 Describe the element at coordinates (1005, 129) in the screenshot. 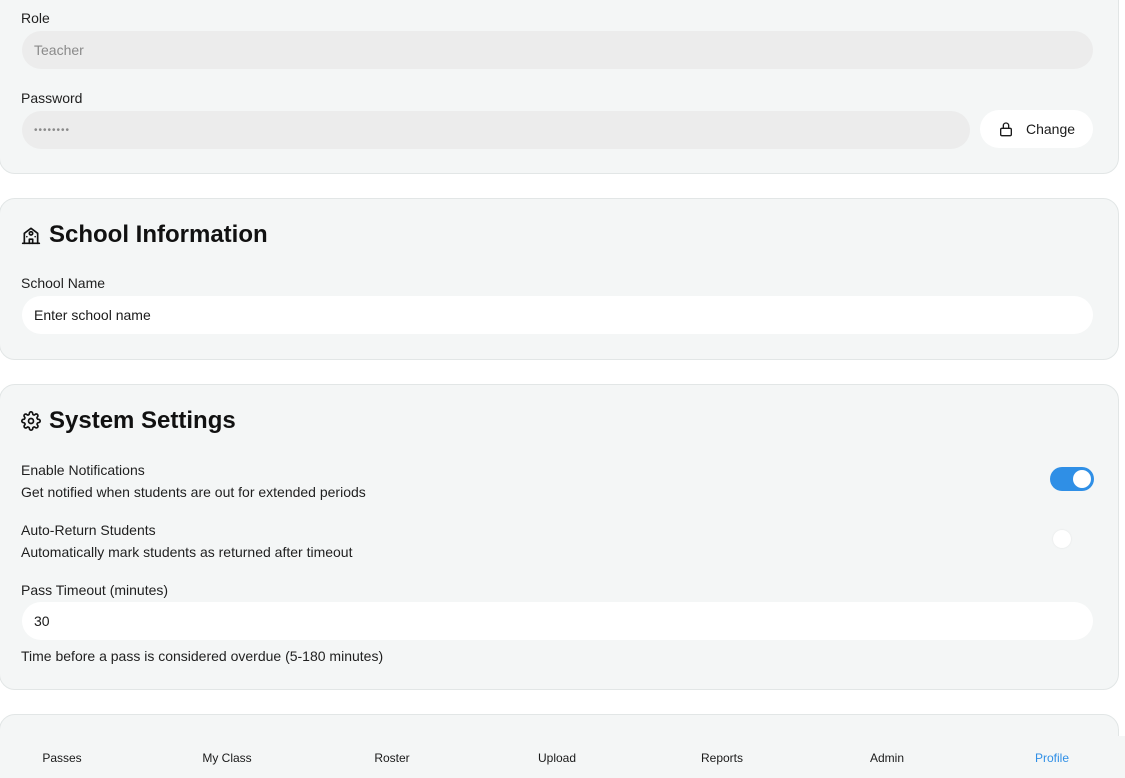

I see `lock-icon` at that location.